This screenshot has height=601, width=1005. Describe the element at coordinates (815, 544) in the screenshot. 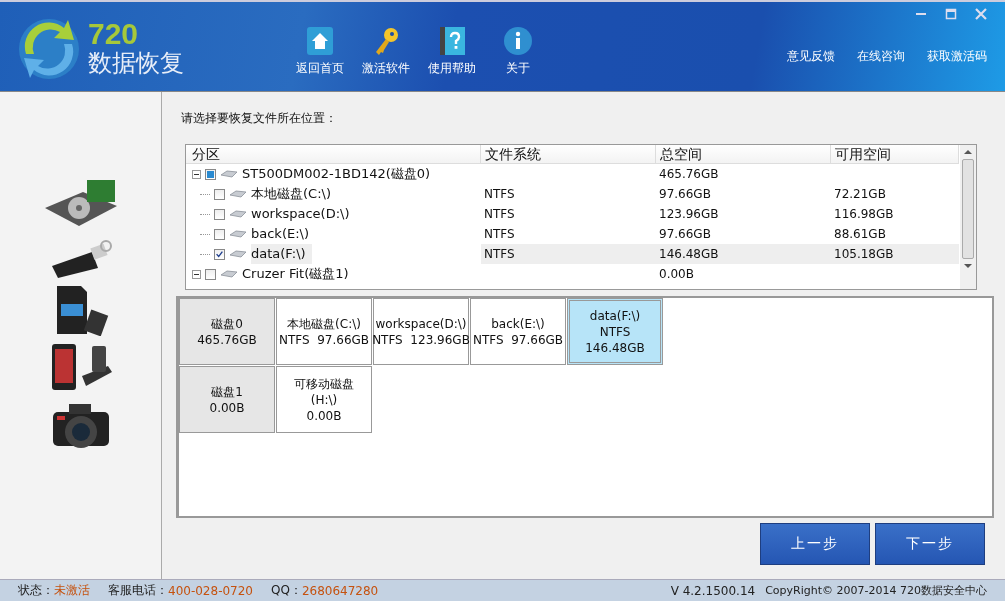

I see `previous-button: 上一步` at that location.